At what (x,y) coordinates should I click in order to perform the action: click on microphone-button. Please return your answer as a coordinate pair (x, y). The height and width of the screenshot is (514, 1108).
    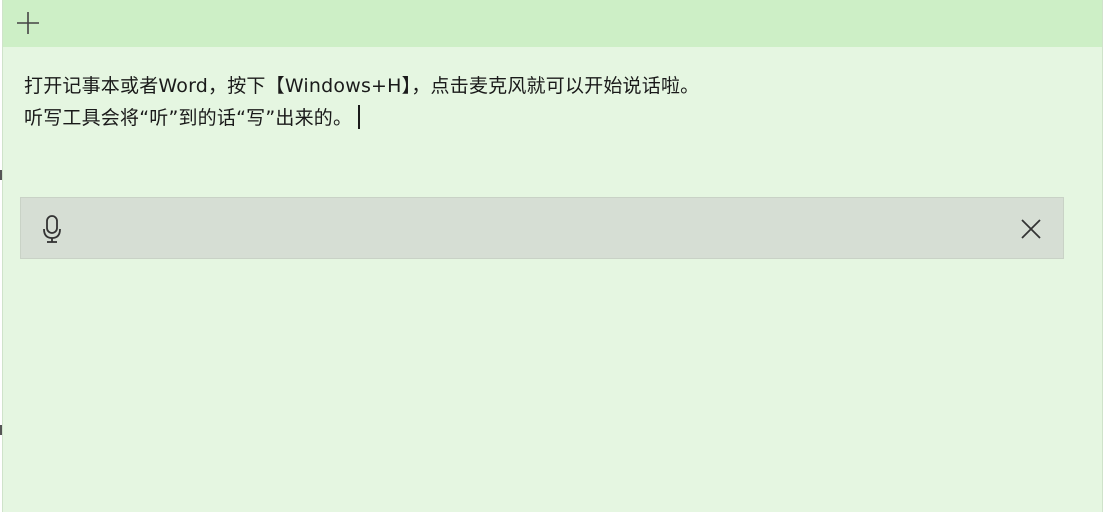
    Looking at the image, I should click on (52, 229).